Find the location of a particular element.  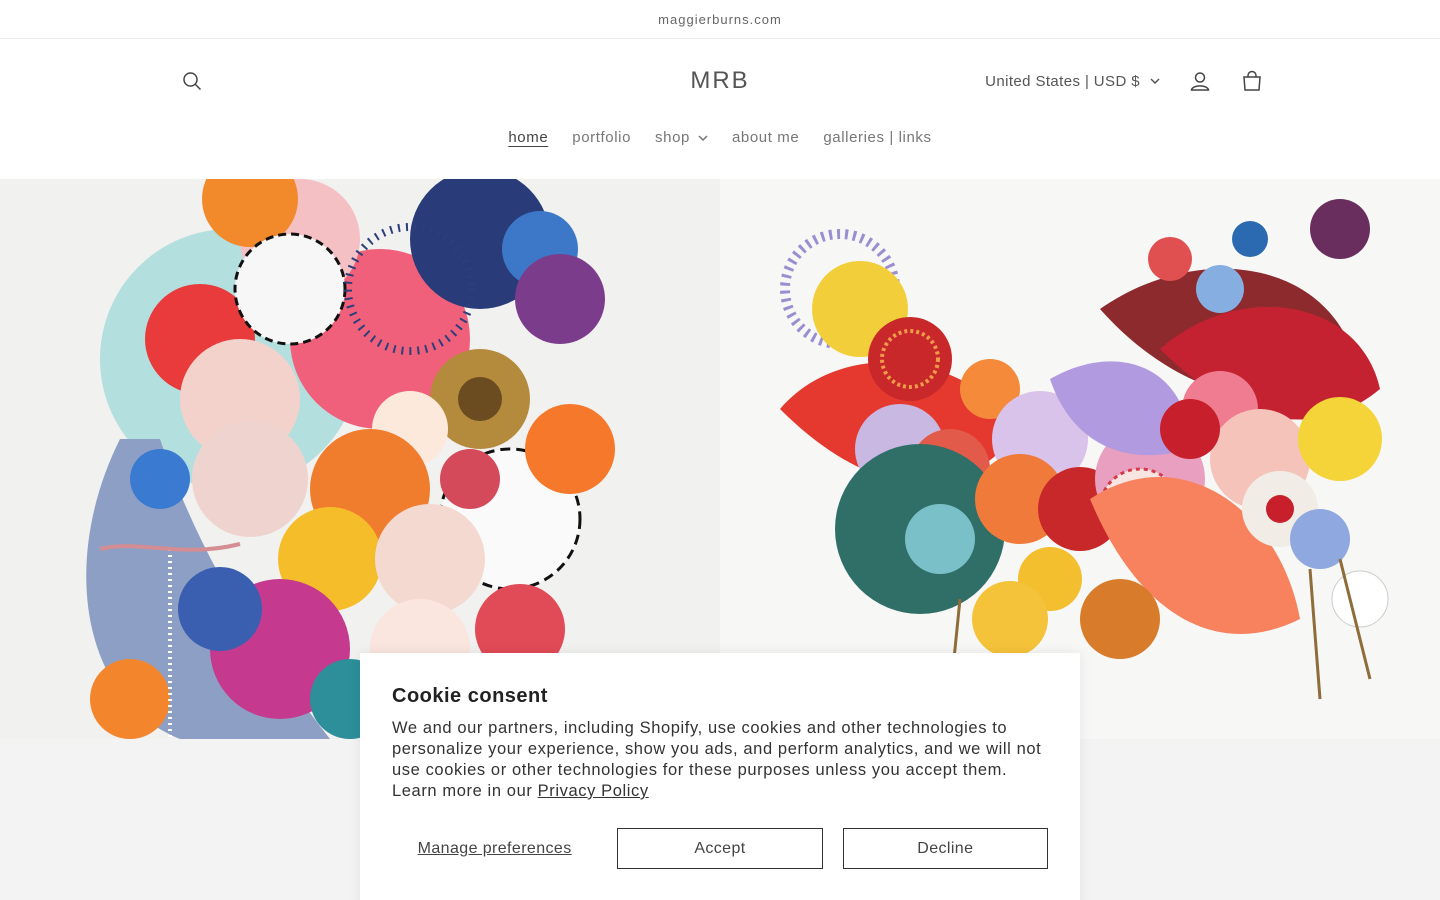

nav-item-about-me: about me is located at coordinates (765, 137).